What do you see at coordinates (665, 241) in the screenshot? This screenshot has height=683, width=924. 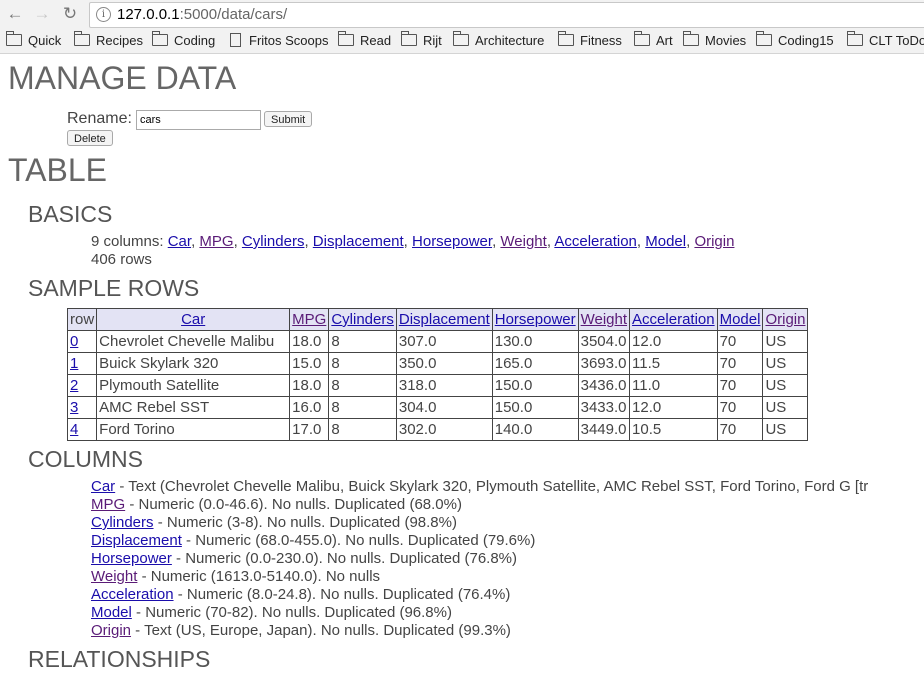 I see `column-link-model: Model` at bounding box center [665, 241].